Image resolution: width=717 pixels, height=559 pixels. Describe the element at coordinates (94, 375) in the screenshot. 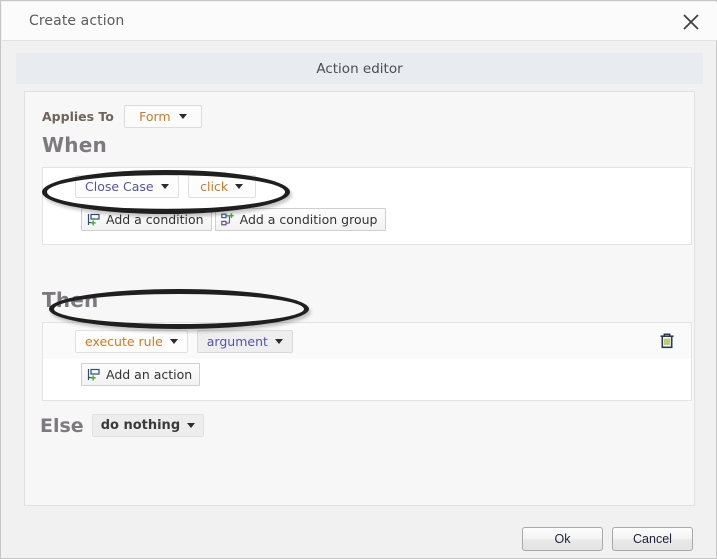

I see `add-action-icon` at that location.